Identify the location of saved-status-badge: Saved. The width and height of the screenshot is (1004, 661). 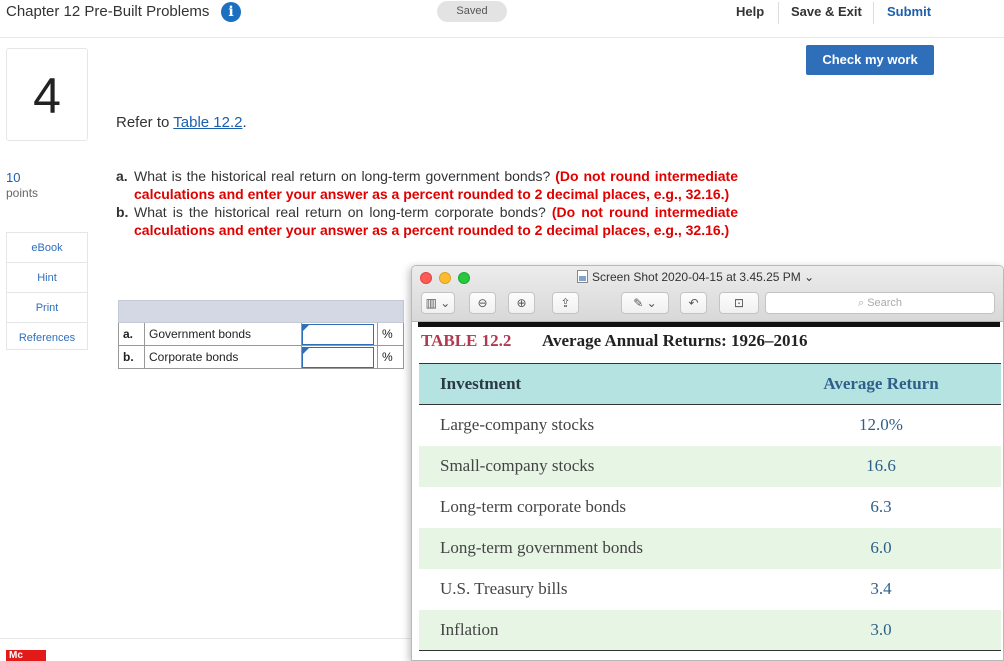
(472, 11).